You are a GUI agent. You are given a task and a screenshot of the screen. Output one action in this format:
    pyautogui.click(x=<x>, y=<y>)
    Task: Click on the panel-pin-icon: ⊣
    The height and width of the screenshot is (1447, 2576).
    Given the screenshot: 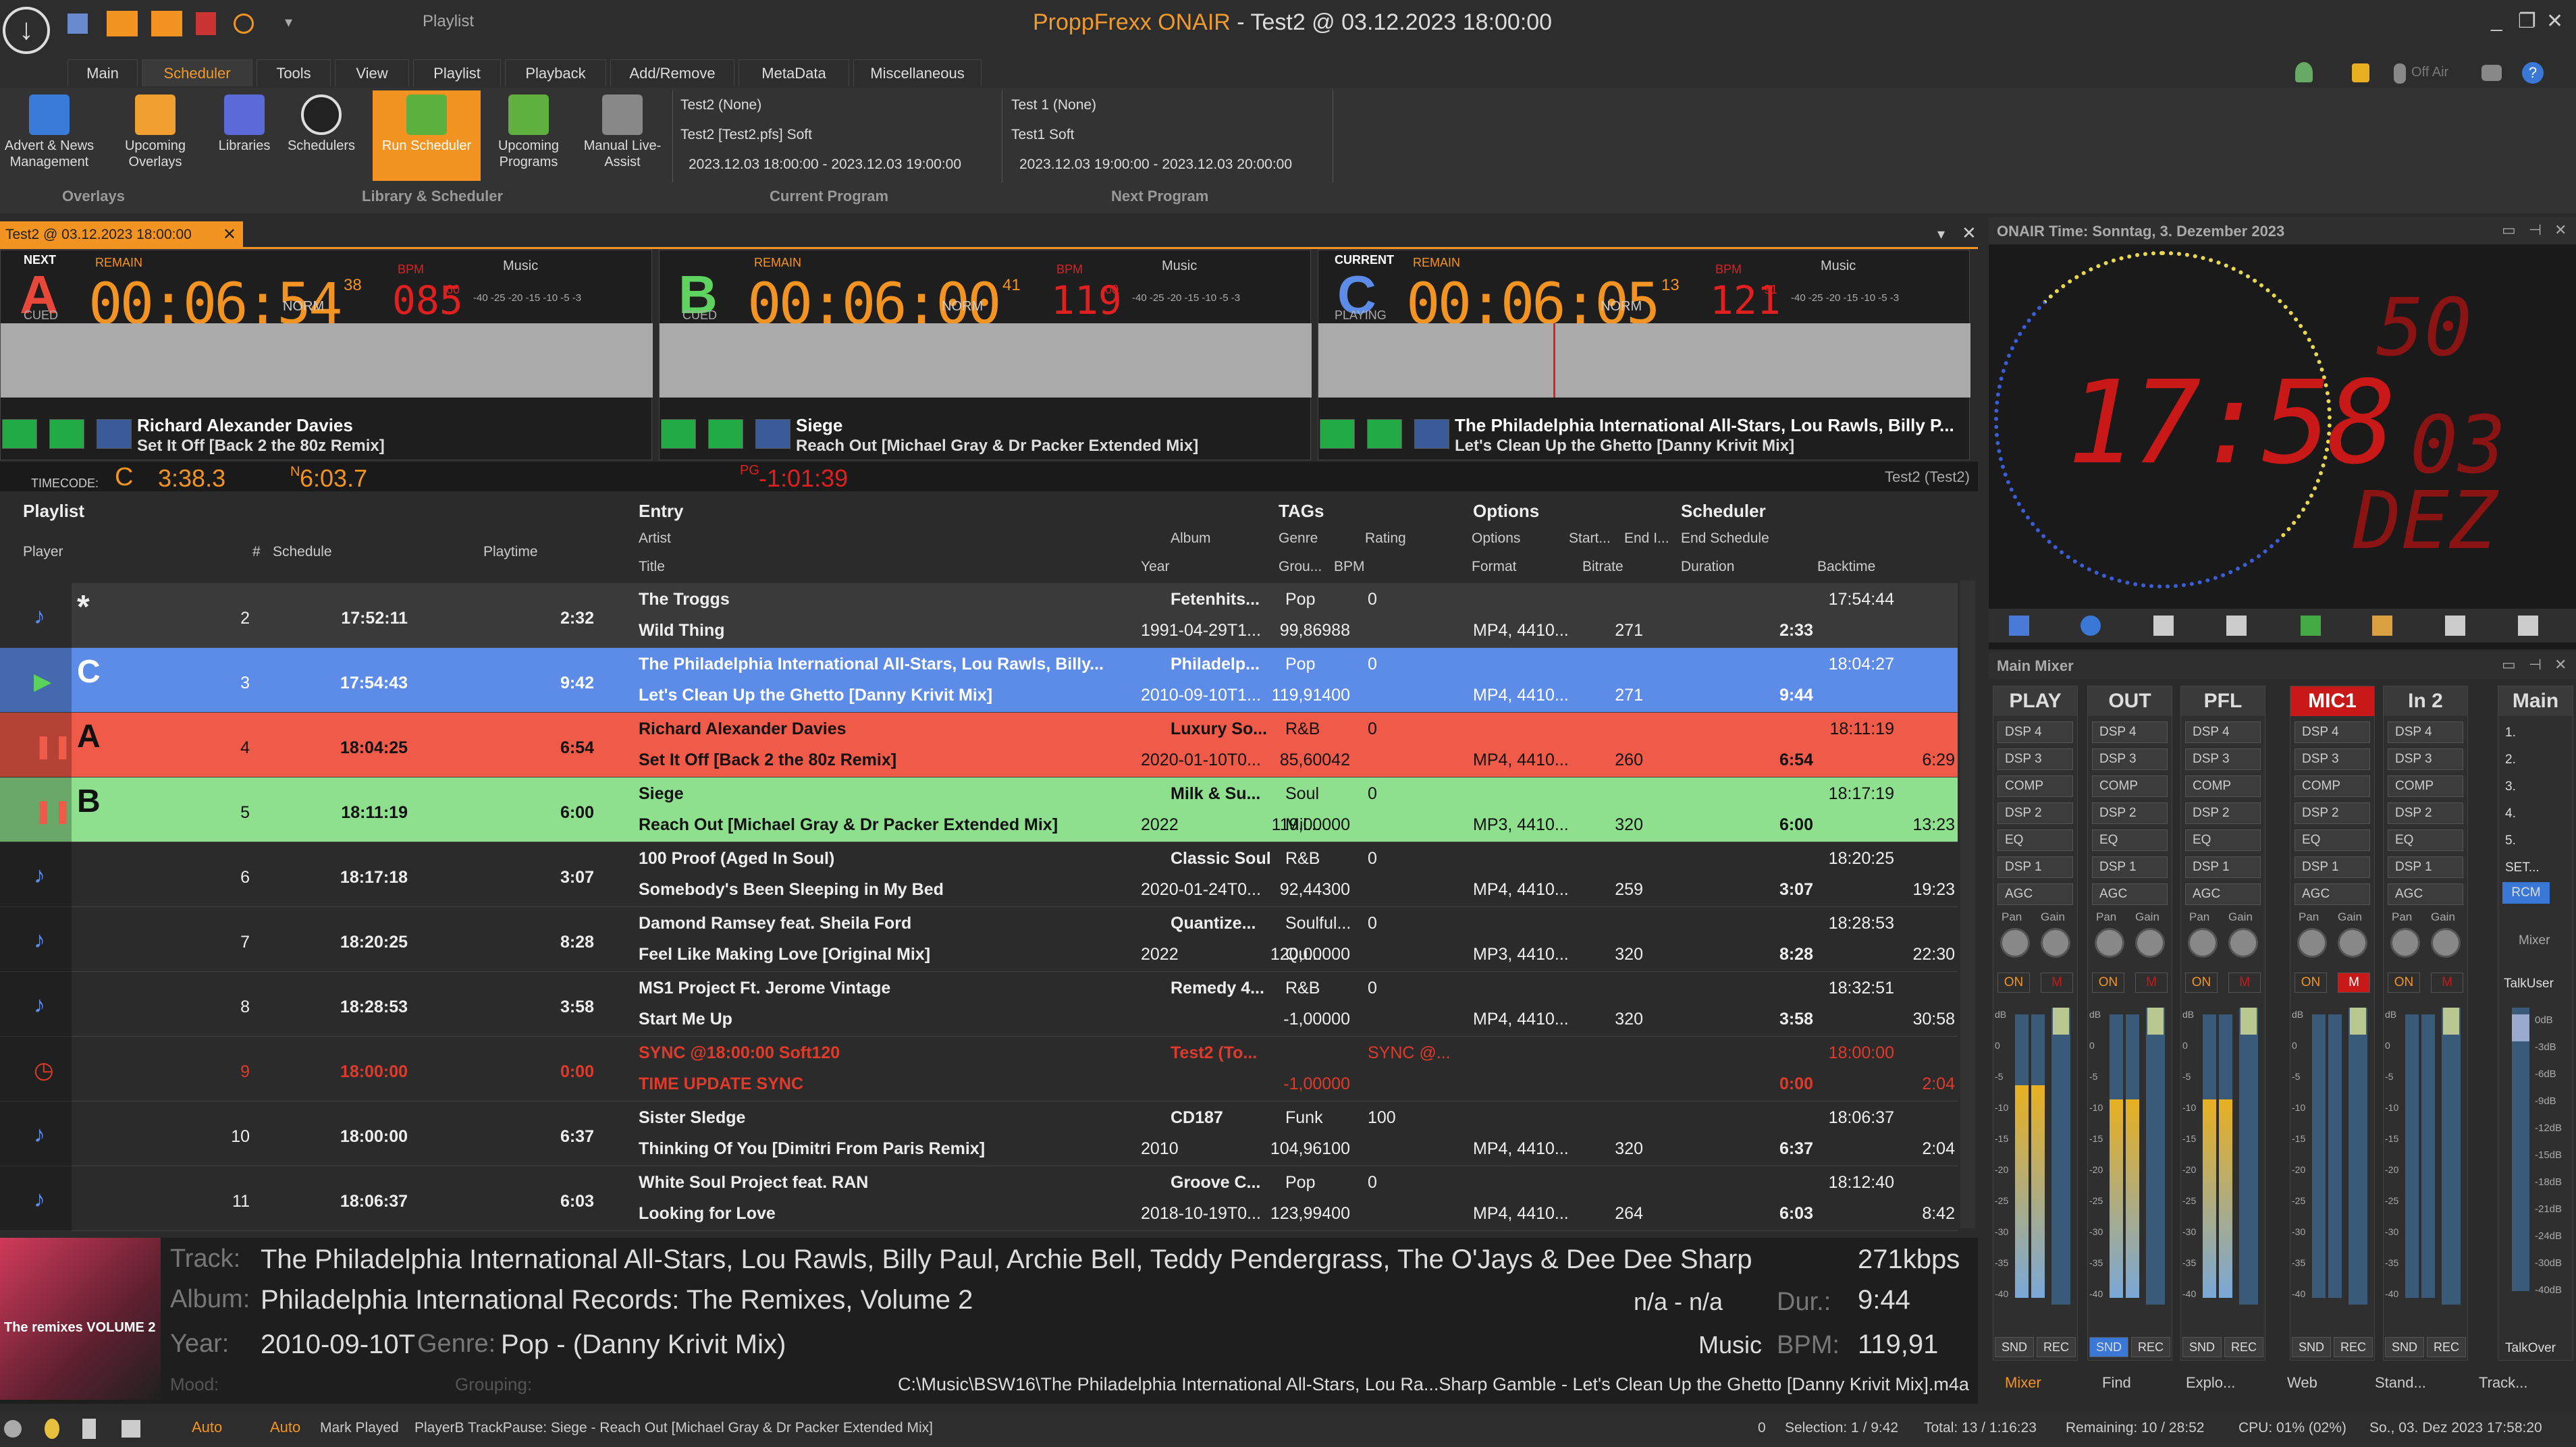 What is the action you would take?
    pyautogui.click(x=2536, y=230)
    